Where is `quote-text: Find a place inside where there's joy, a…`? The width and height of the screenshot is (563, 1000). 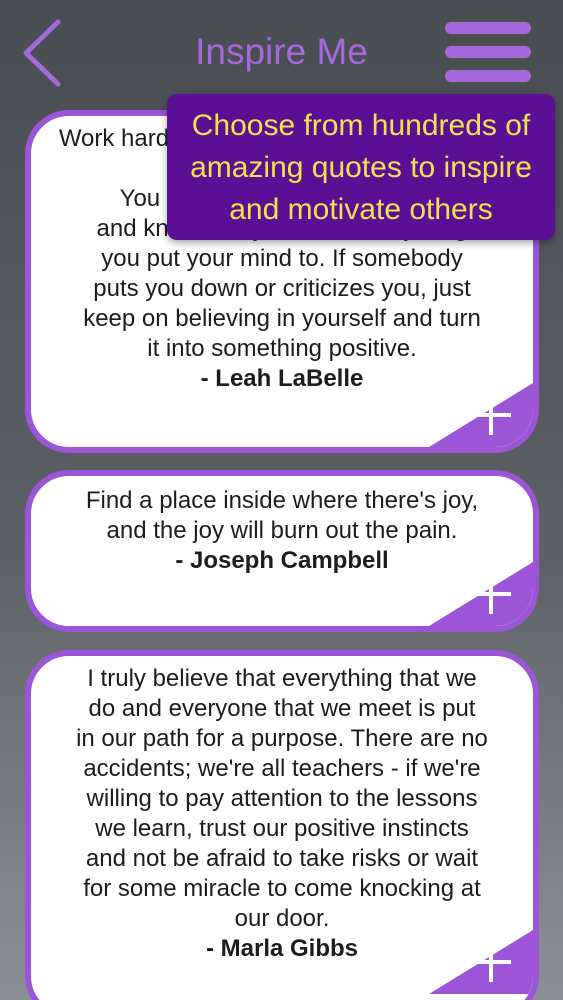 quote-text: Find a place inside where there's joy, a… is located at coordinates (282, 515).